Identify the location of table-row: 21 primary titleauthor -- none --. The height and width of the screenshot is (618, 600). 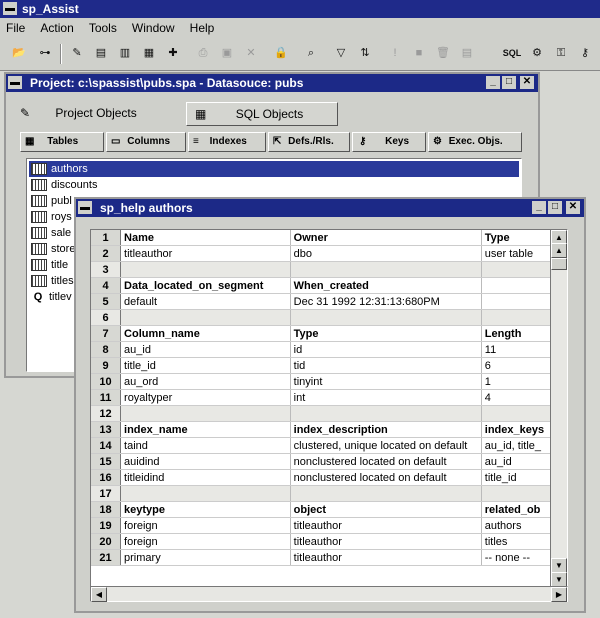
(321, 557).